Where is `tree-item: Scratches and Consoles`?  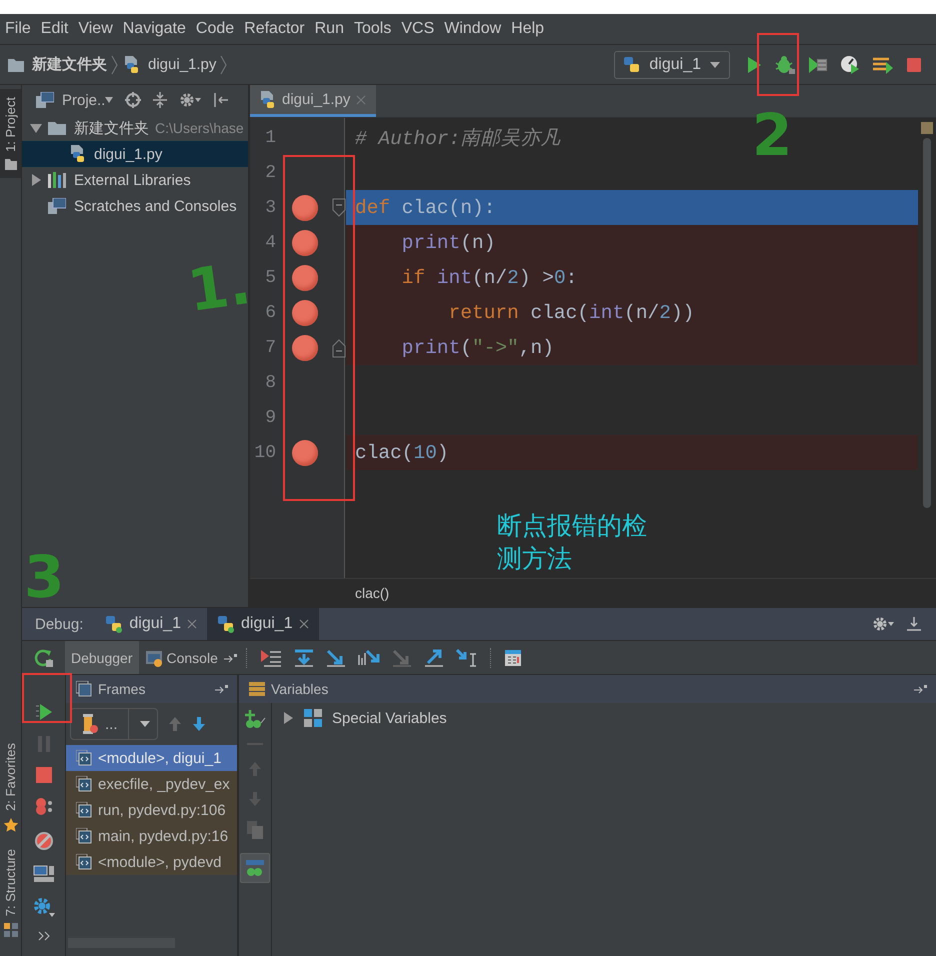
tree-item: Scratches and Consoles is located at coordinates (135, 206).